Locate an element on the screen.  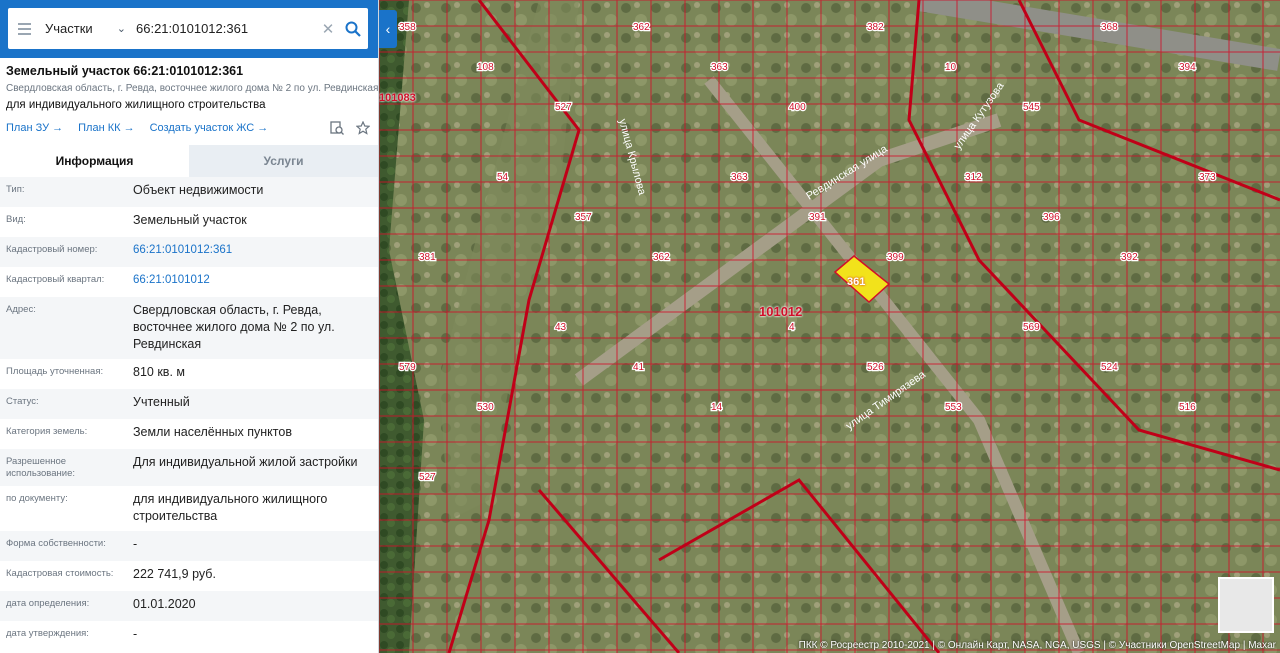
search-icon is located at coordinates (353, 28).